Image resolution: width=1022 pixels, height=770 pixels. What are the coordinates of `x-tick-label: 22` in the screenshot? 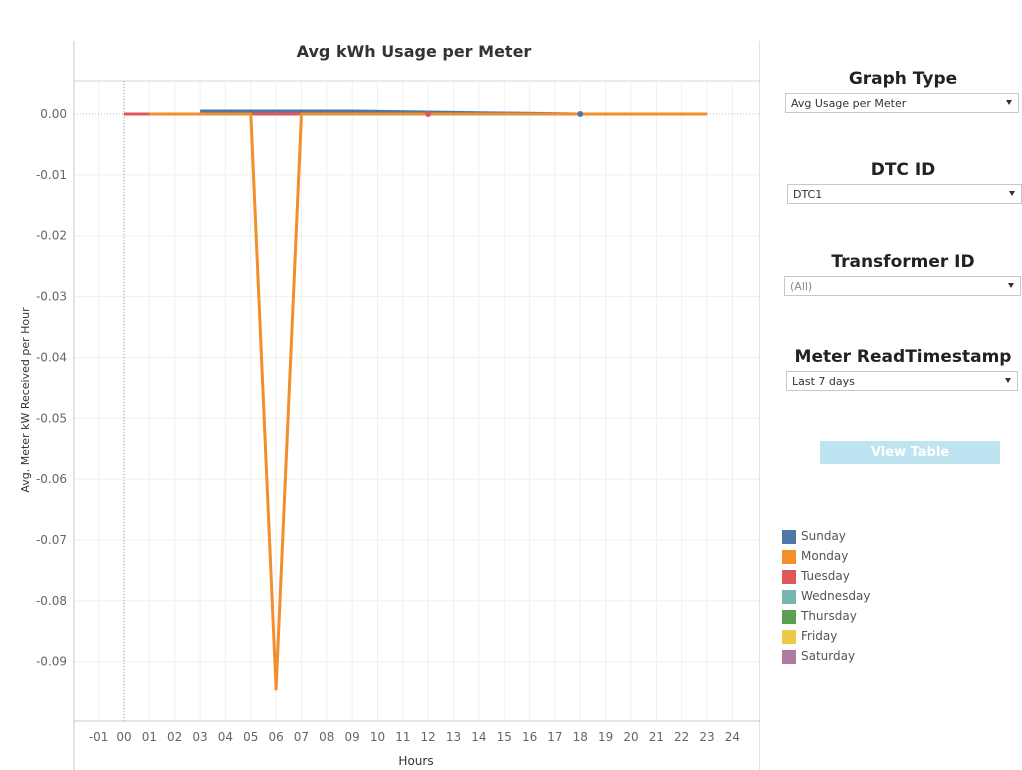 It's located at (681, 737).